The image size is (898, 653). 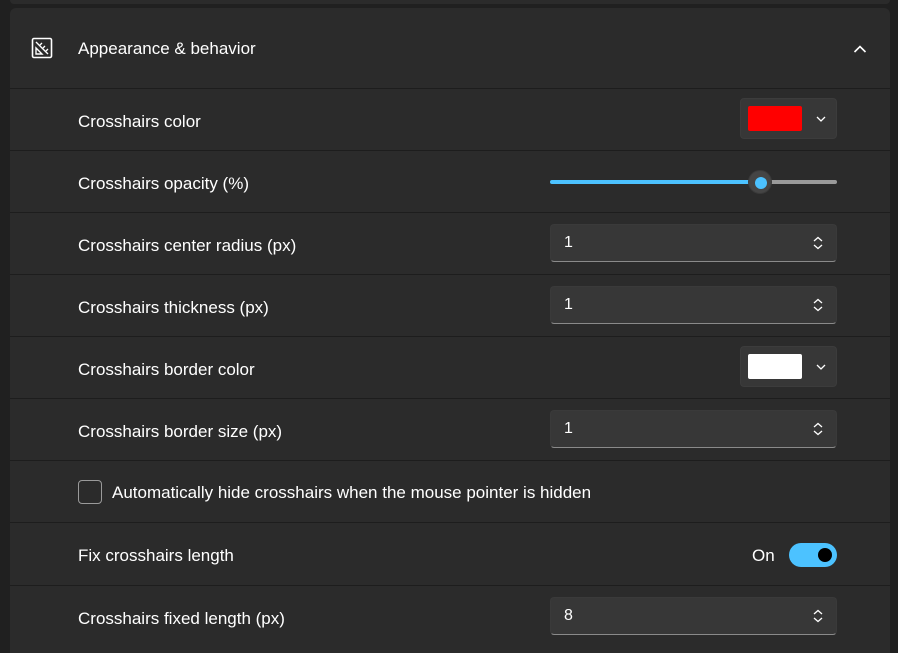 What do you see at coordinates (450, 619) in the screenshot?
I see `setting-row-fixed-length: Crosshairs fixed length (px) 8` at bounding box center [450, 619].